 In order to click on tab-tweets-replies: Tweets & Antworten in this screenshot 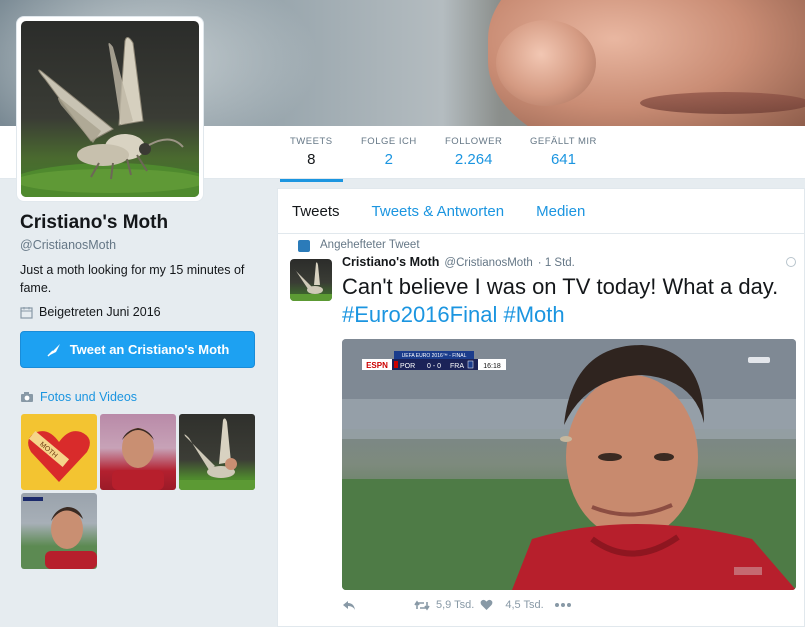, I will do `click(438, 211)`.